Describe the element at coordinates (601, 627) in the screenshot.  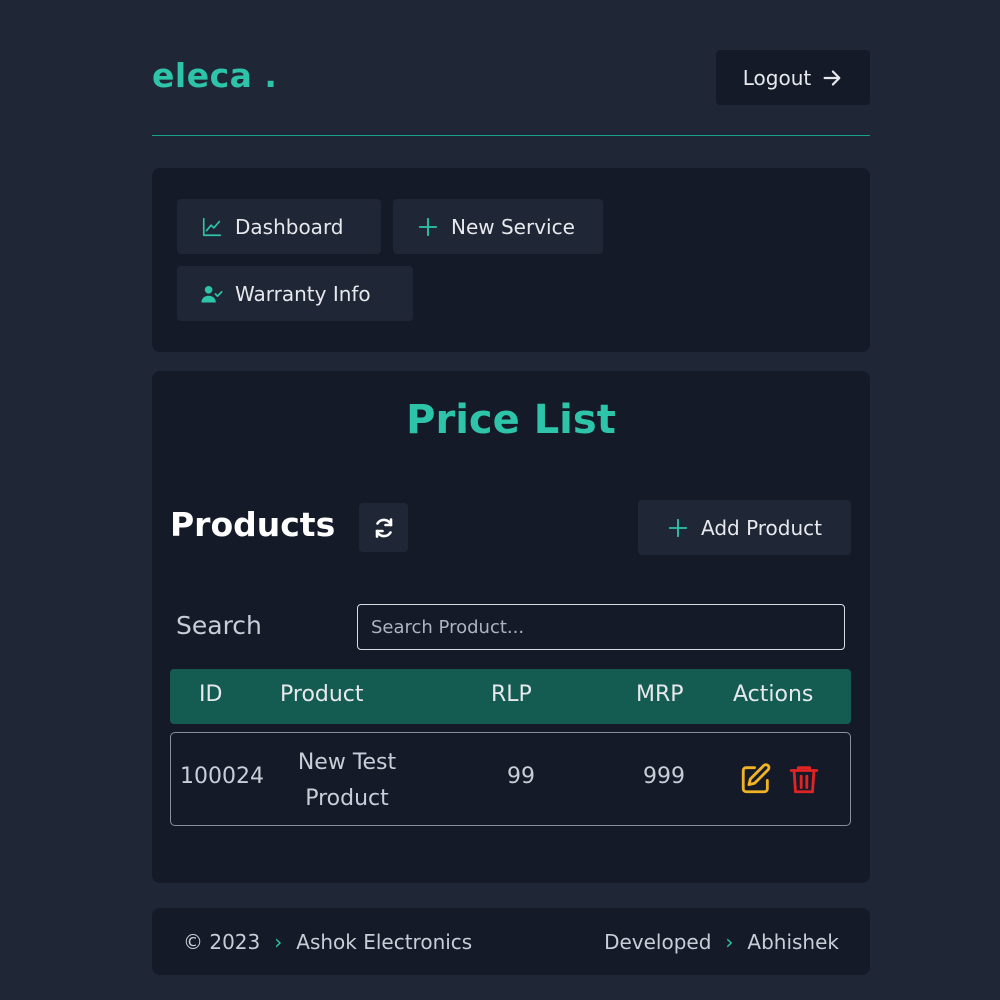
I see `search-input` at that location.